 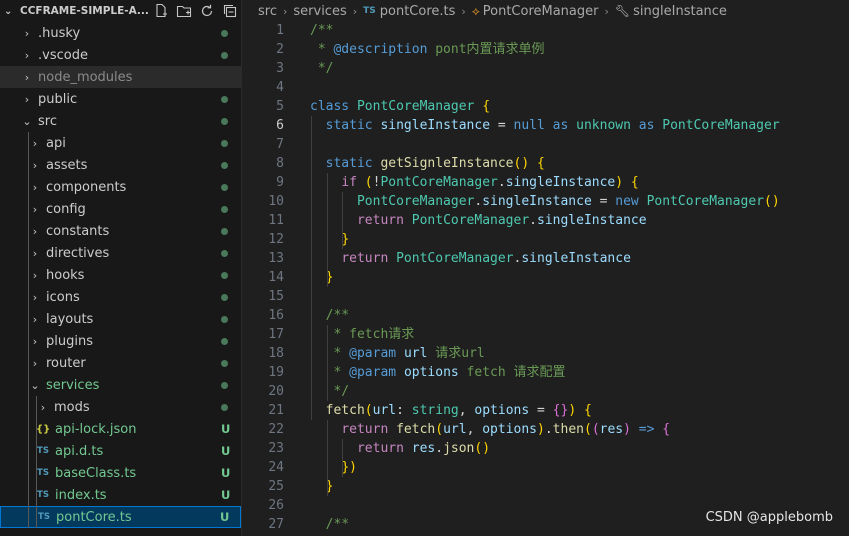 I want to click on code-line: 25 }, so click(x=545, y=486).